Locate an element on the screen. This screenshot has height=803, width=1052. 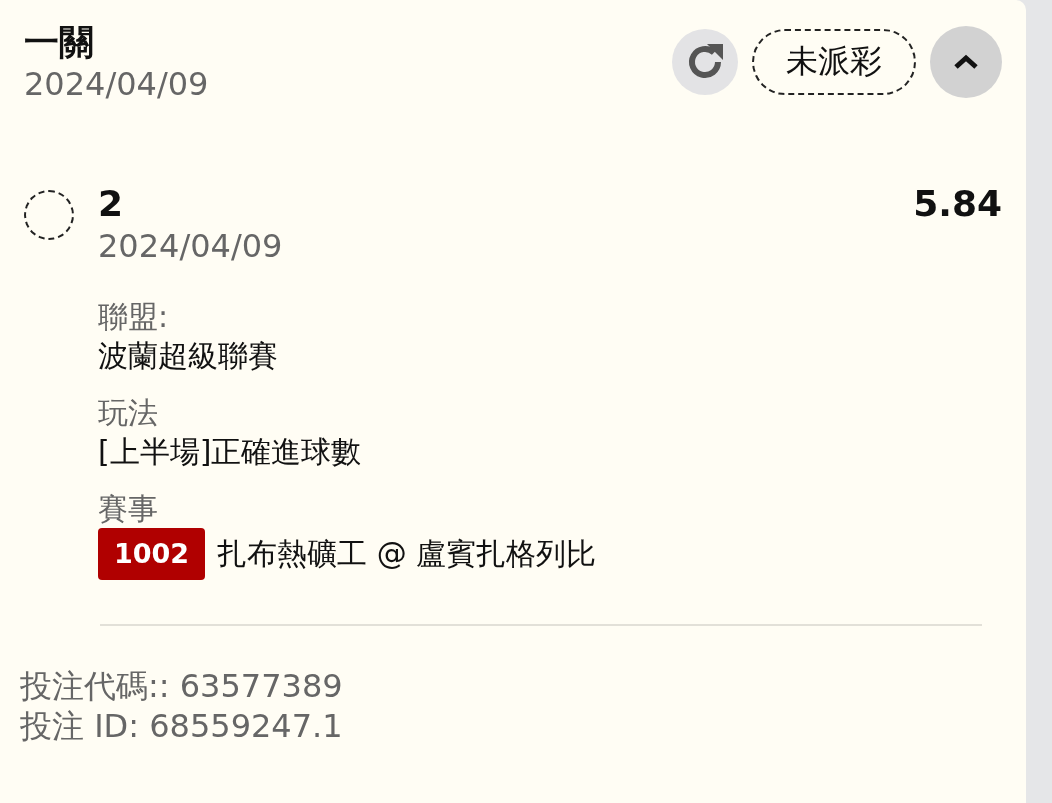
field-value: [上半場]正確進球數 is located at coordinates (230, 452).